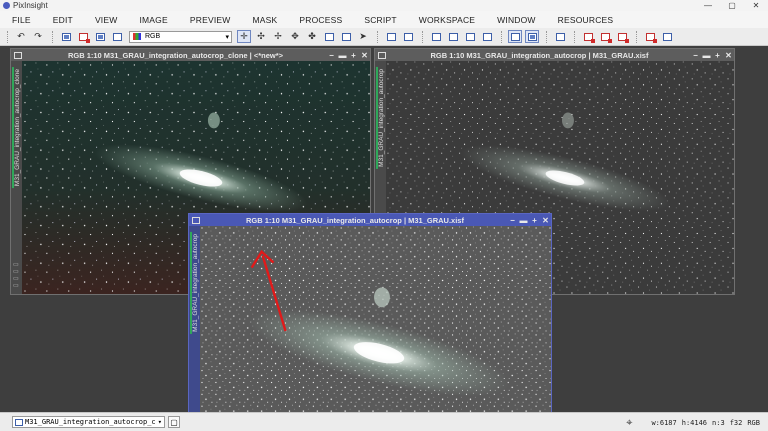  Describe the element at coordinates (718, 423) in the screenshot. I see `image-channels: n:3` at that location.